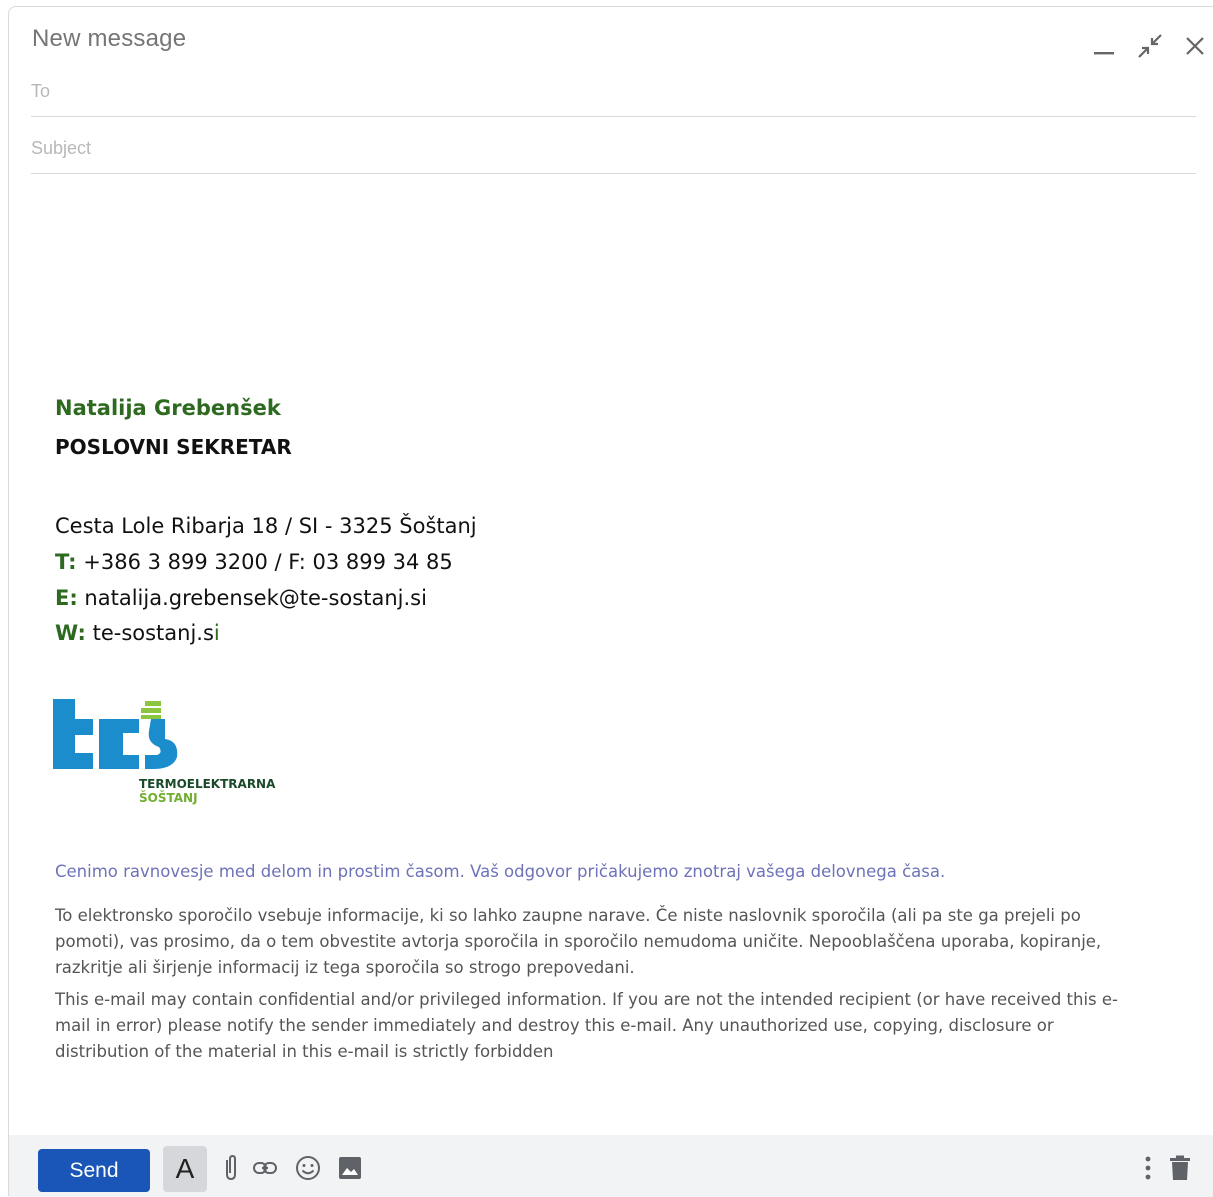  Describe the element at coordinates (611, 1166) in the screenshot. I see `compose-toolbar: Send A` at that location.